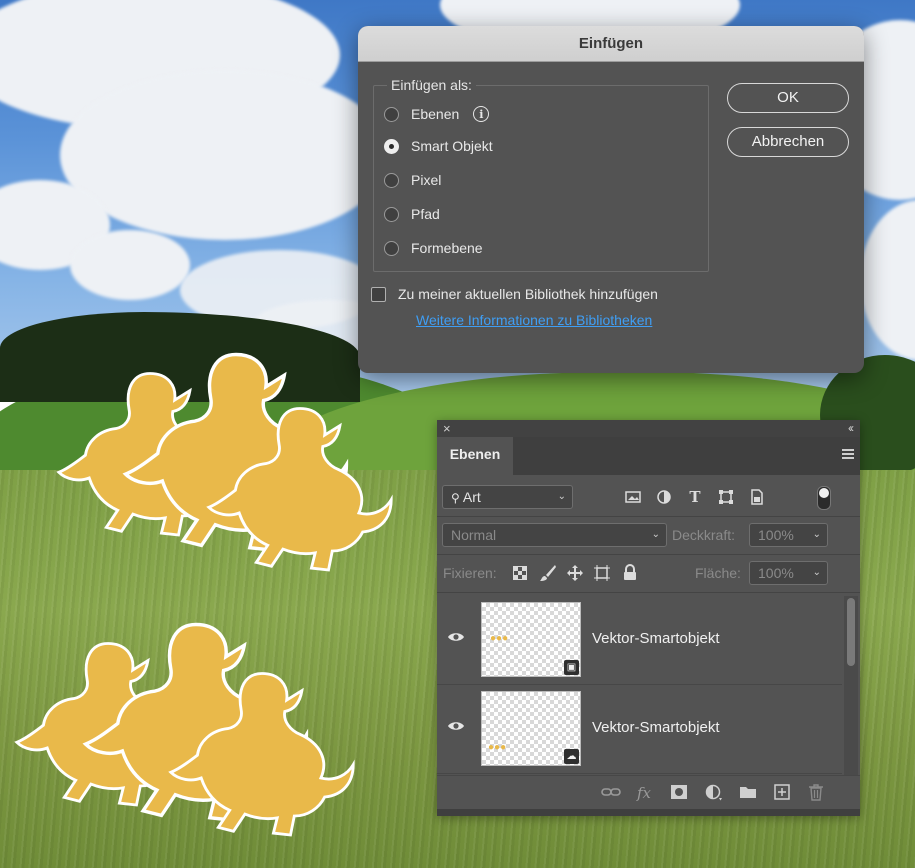  Describe the element at coordinates (426, 180) in the screenshot. I see `option-label: Pixel` at that location.